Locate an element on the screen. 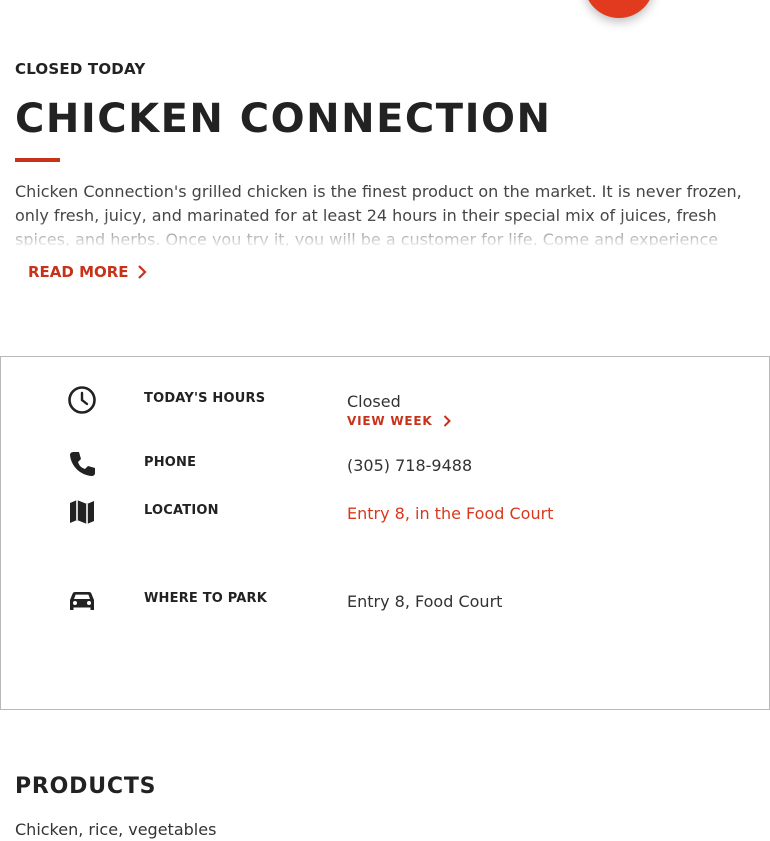 The image size is (770, 841). view-week-link: VIEW WEEK is located at coordinates (399, 421).